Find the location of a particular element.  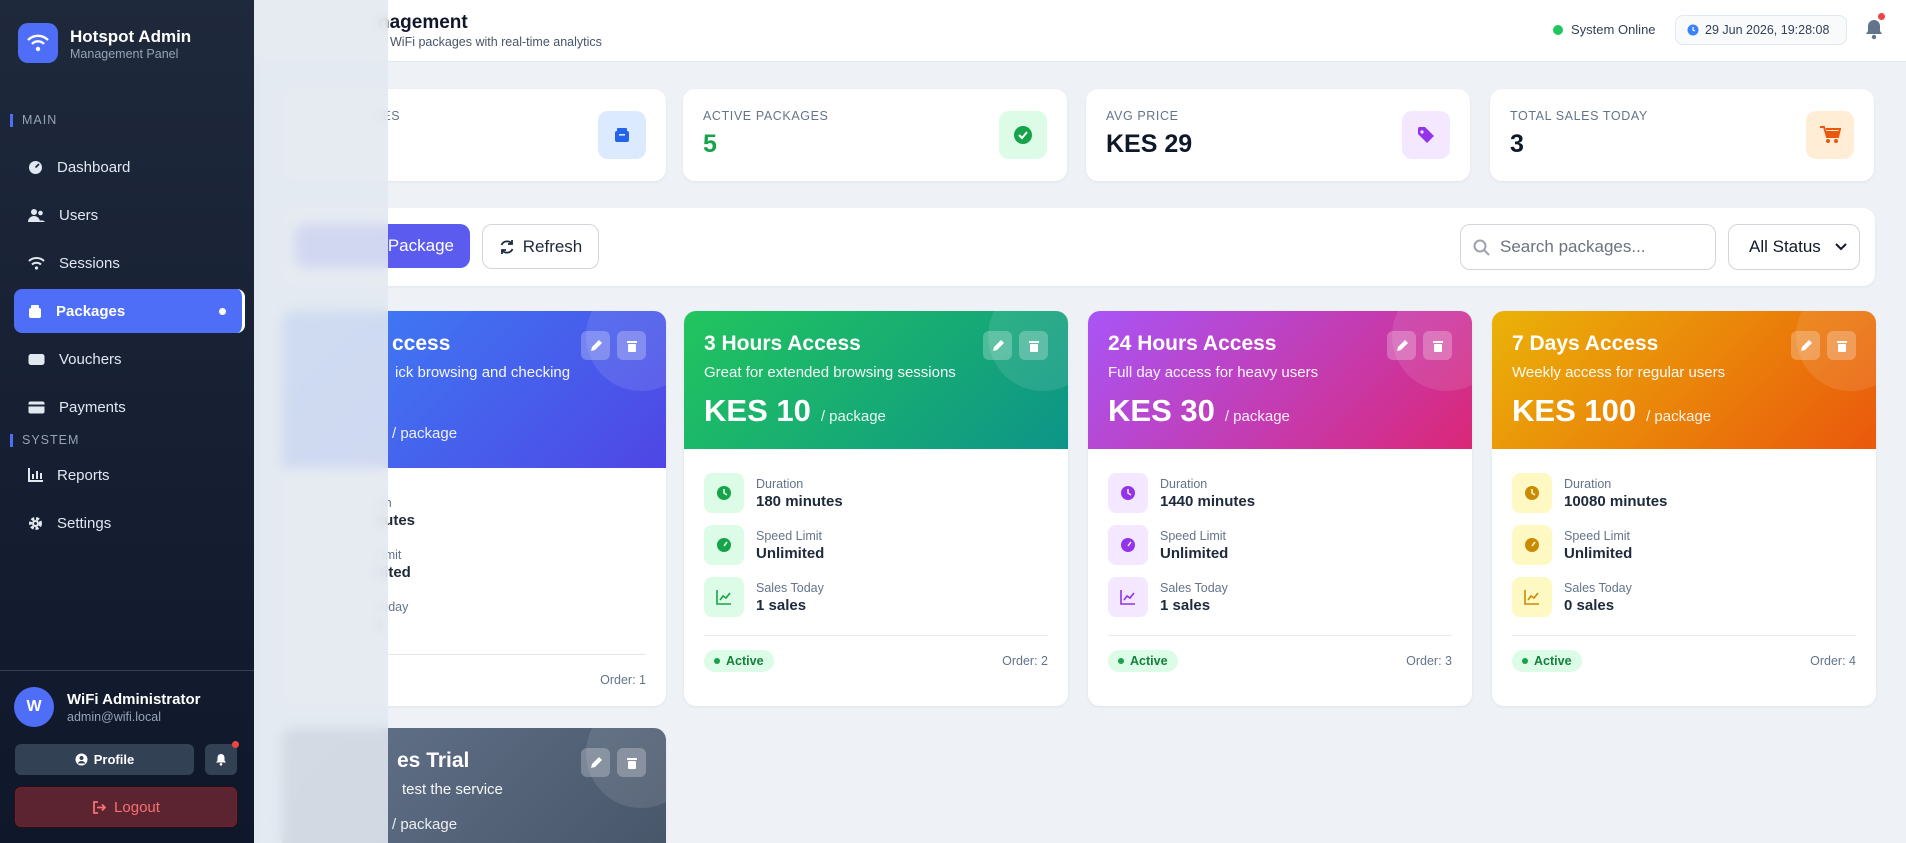

gear-icon is located at coordinates (35, 523).